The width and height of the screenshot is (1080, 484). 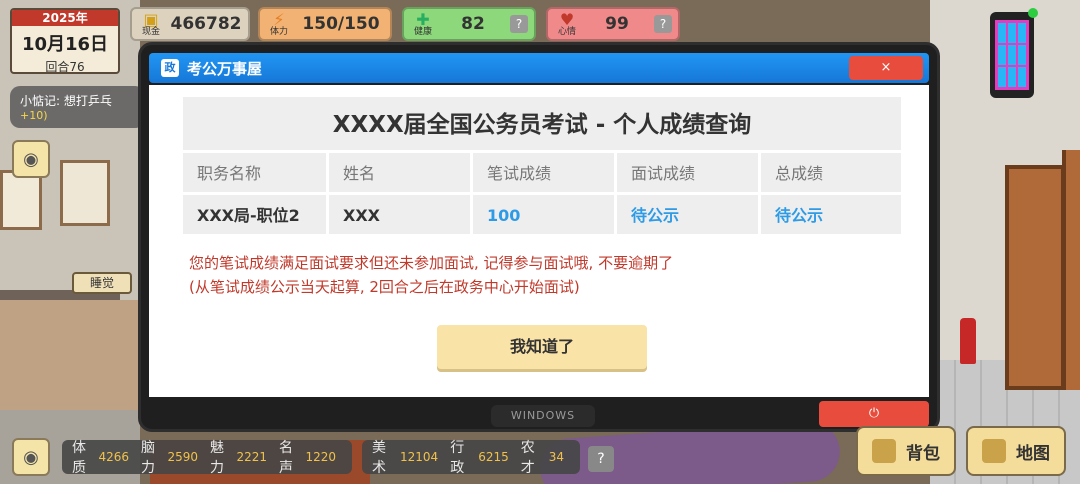 What do you see at coordinates (65, 67) in the screenshot?
I see `round-label: 回合76` at bounding box center [65, 67].